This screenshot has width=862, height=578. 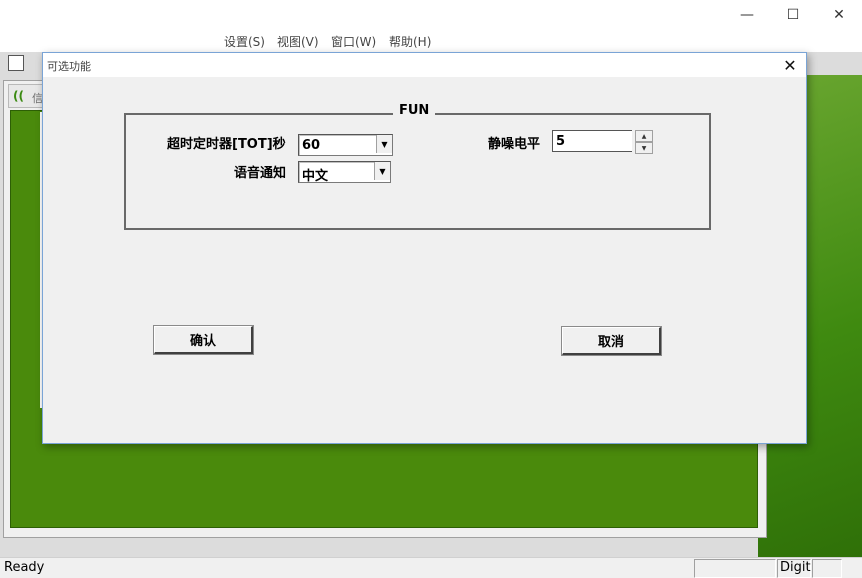 What do you see at coordinates (561, 141) in the screenshot?
I see `squelch-value: 5` at bounding box center [561, 141].